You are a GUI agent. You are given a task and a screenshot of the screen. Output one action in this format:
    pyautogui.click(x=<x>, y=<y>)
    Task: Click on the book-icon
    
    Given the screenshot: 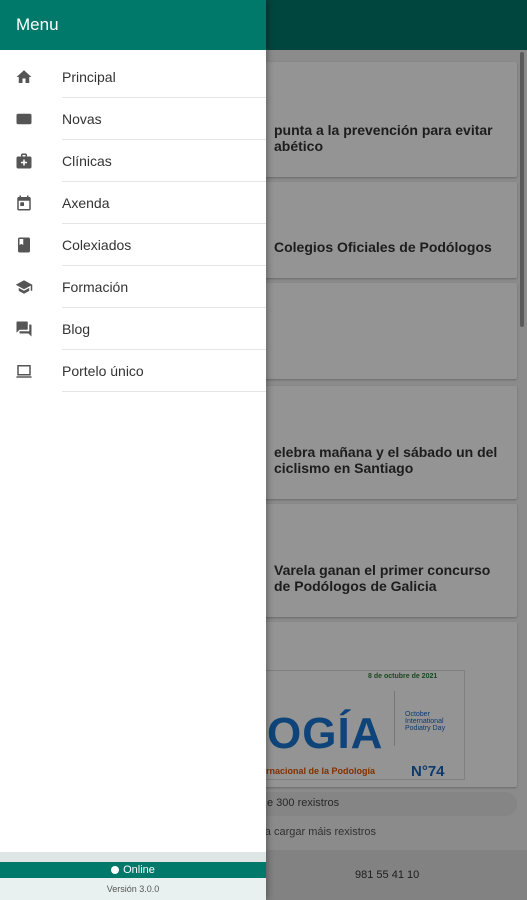 What is the action you would take?
    pyautogui.click(x=24, y=245)
    